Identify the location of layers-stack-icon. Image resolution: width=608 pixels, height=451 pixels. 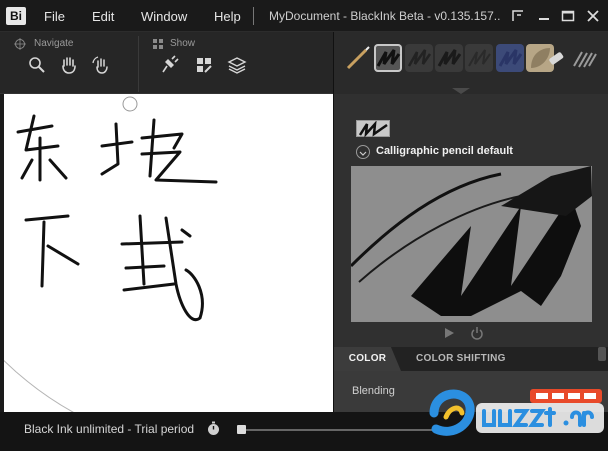
(237, 65).